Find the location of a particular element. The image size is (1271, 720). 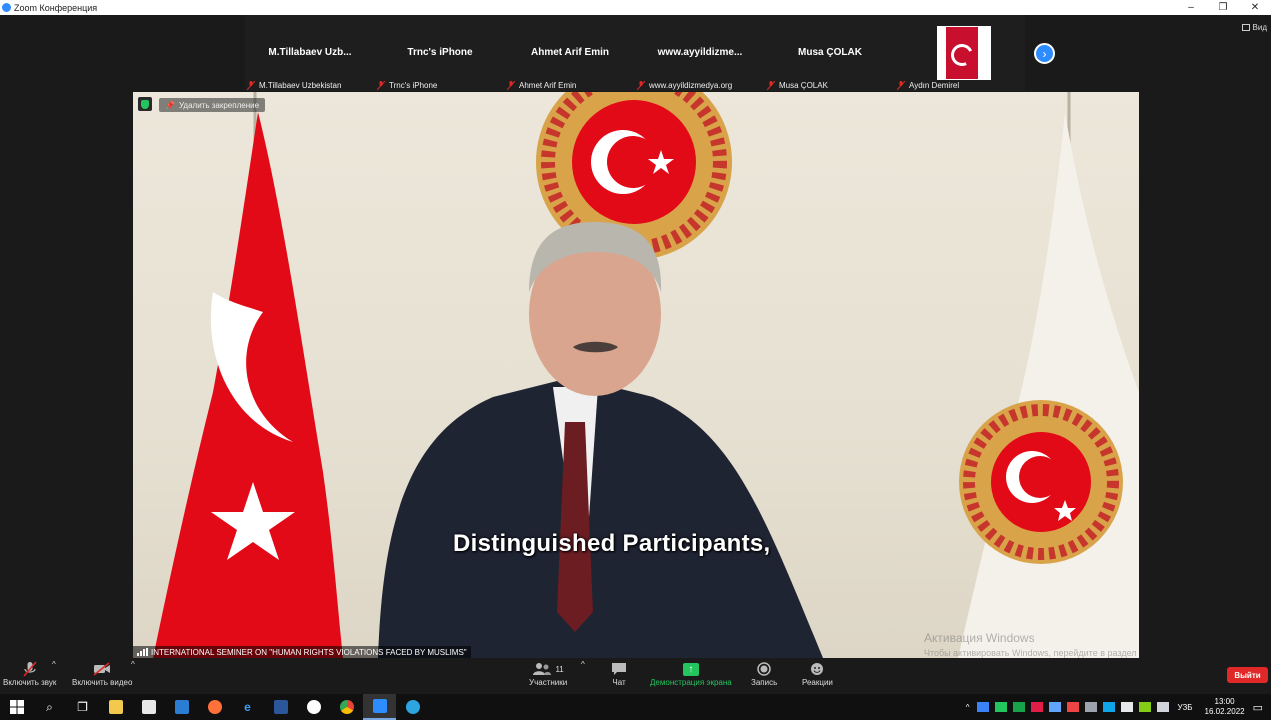

store-icon is located at coordinates (148, 707).